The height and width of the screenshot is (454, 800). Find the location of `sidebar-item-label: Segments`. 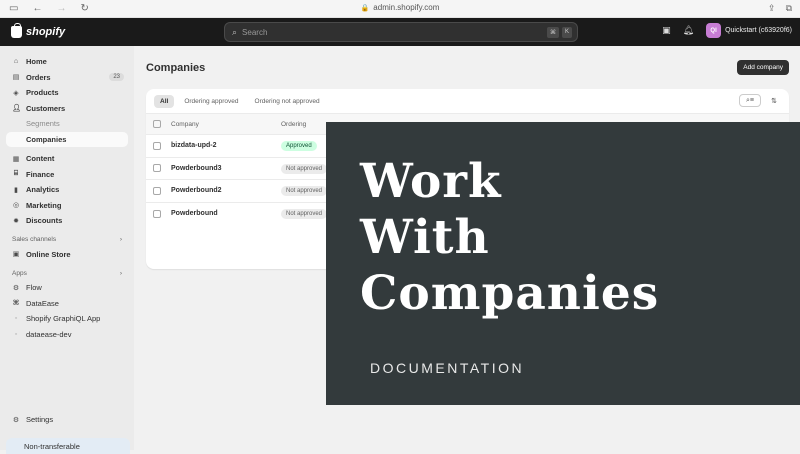

sidebar-item-label: Segments is located at coordinates (43, 124).